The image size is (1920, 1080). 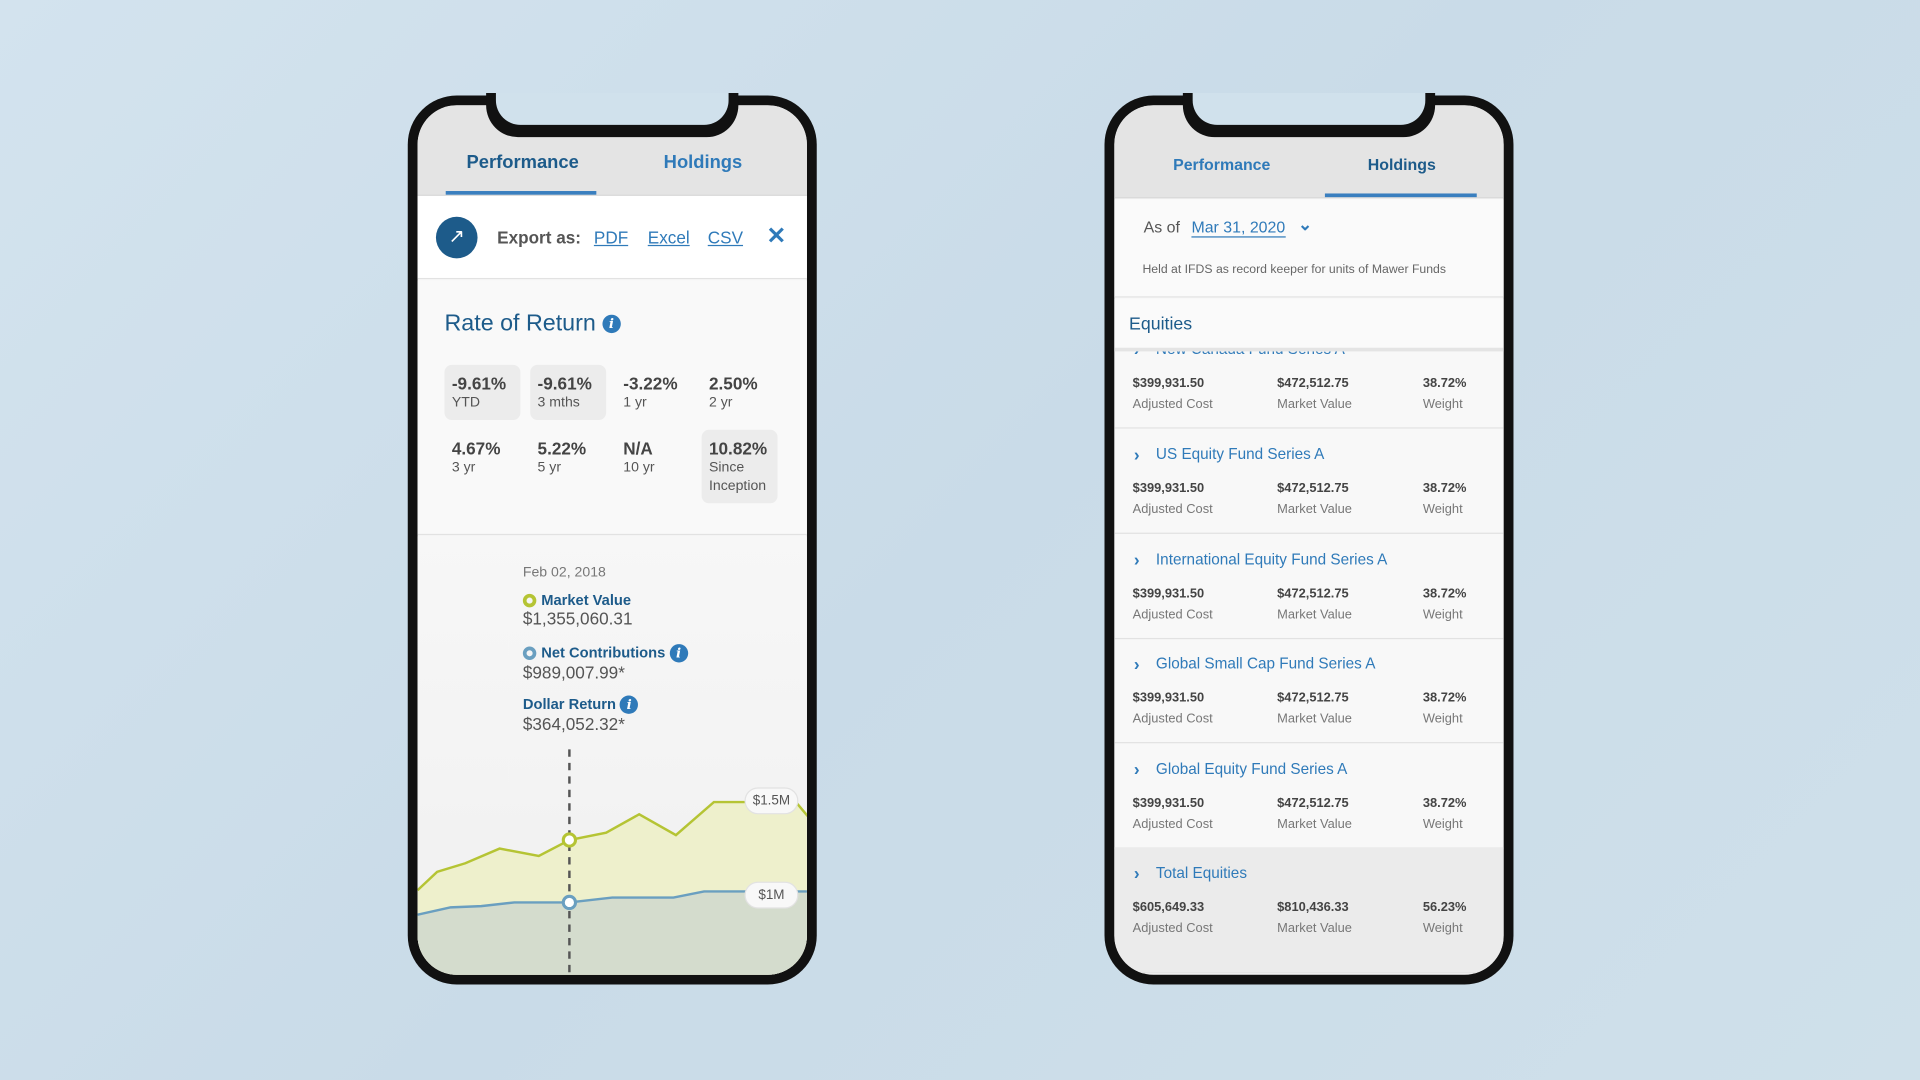 I want to click on return-value: 2.50%, so click(x=733, y=383).